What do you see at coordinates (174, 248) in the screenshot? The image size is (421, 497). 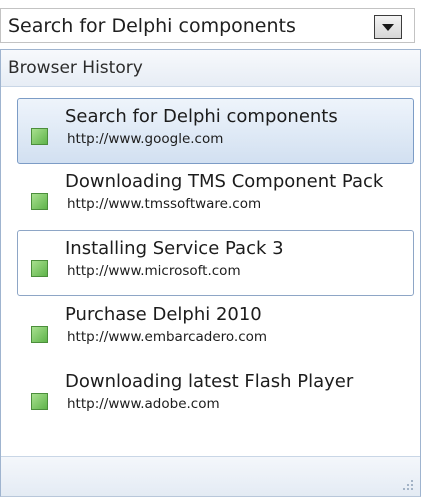 I see `item-title: Installing Service Pack 3` at bounding box center [174, 248].